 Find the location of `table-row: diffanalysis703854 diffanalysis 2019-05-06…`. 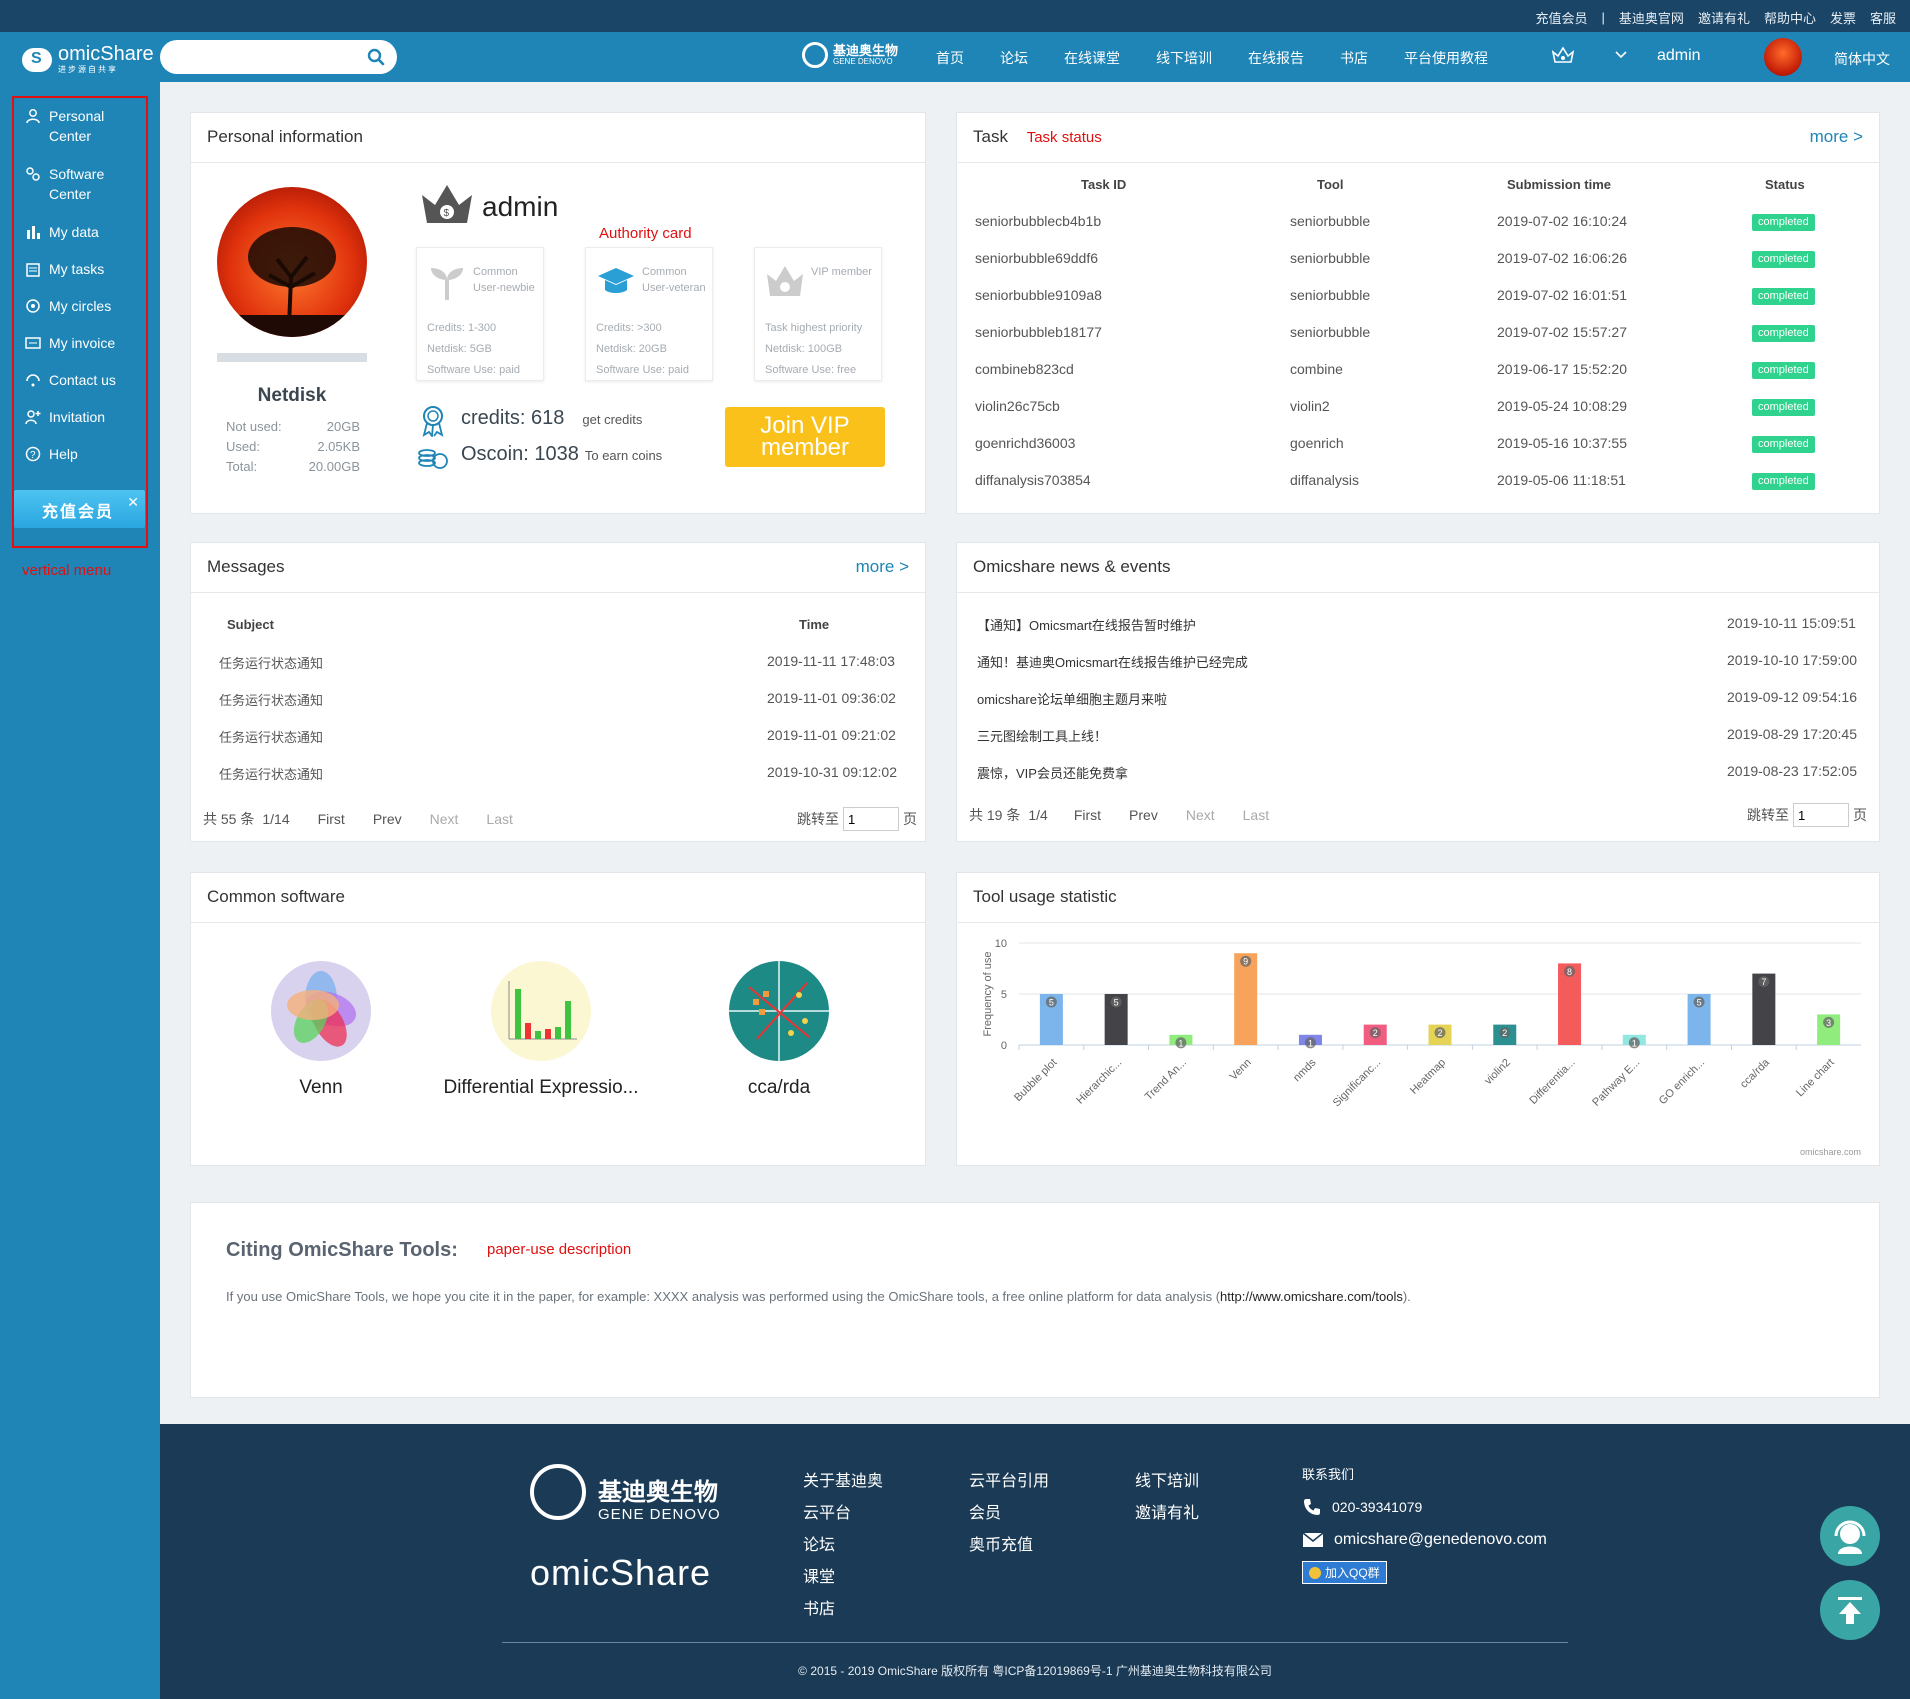

table-row: diffanalysis703854 diffanalysis 2019-05-06… is located at coordinates (1418, 482).